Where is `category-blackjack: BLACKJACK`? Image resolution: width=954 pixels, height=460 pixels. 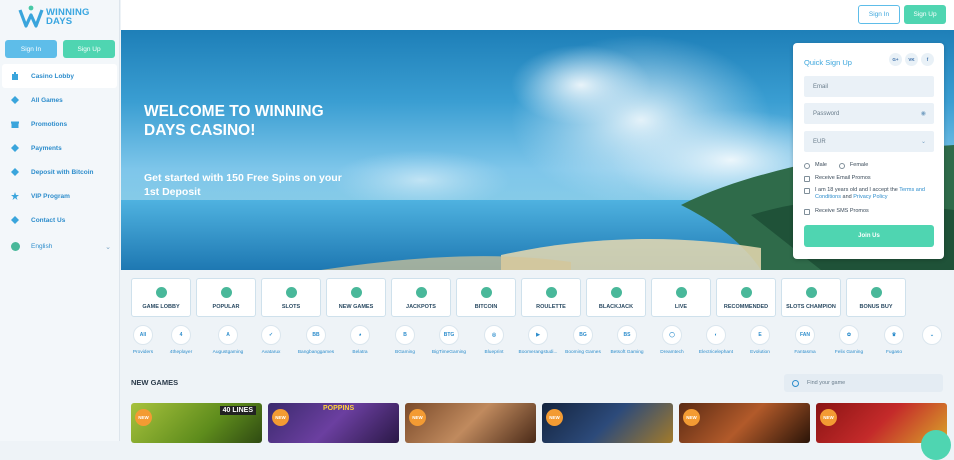
category-blackjack: BLACKJACK is located at coordinates (616, 297).